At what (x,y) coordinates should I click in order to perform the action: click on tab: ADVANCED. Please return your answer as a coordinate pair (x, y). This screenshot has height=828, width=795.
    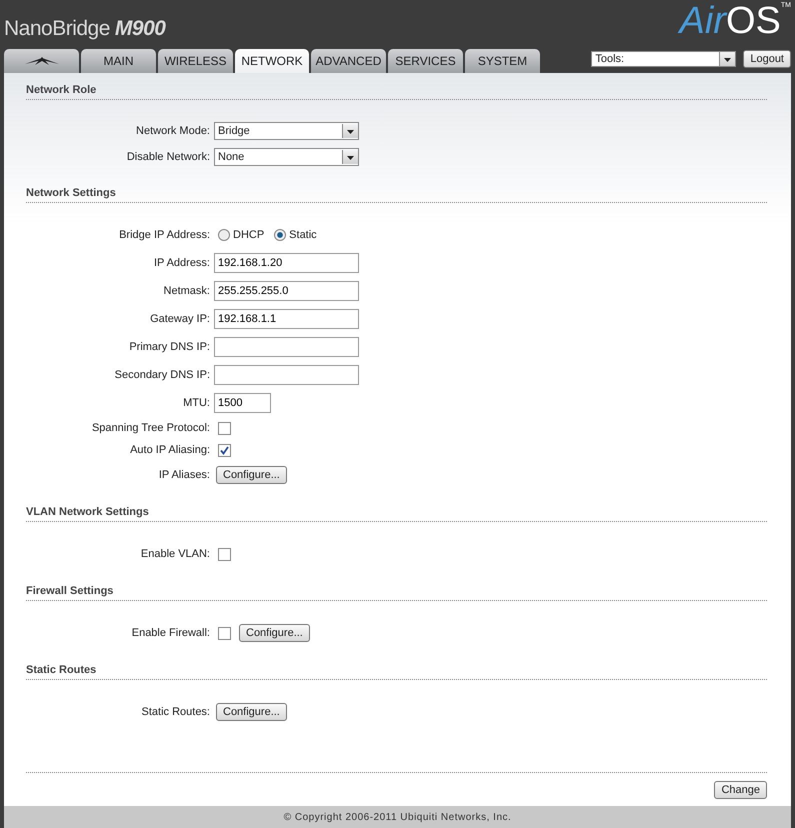
    Looking at the image, I should click on (348, 61).